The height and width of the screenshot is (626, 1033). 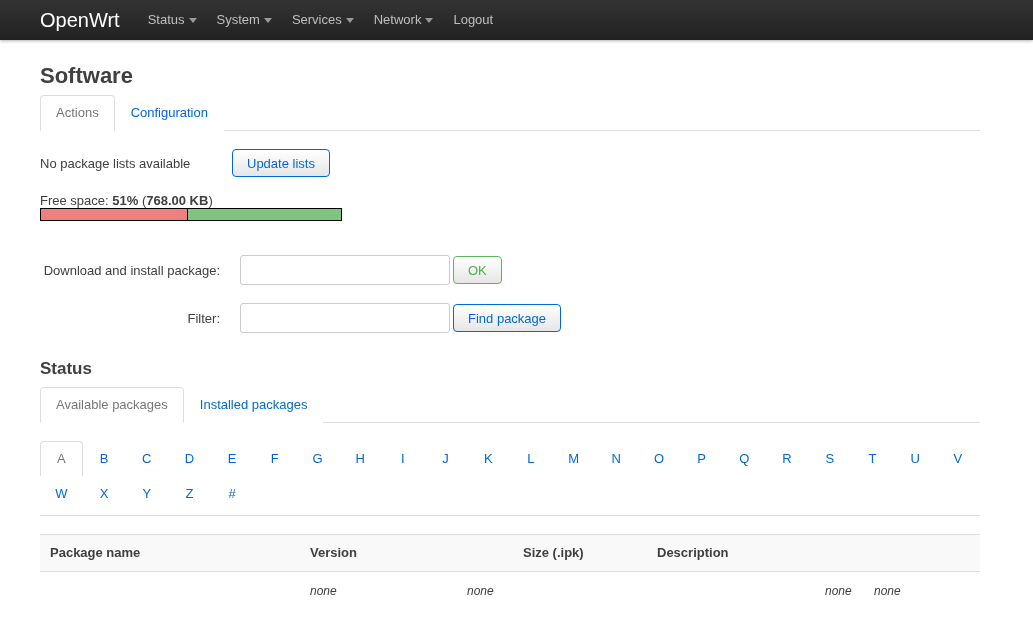 I want to click on letter-tab: S, so click(x=830, y=458).